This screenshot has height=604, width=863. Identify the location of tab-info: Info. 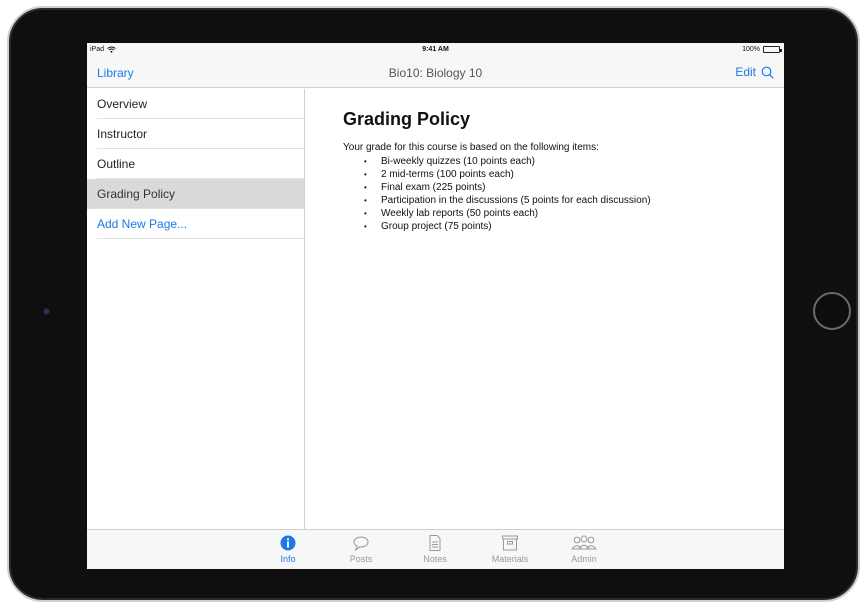
(288, 549).